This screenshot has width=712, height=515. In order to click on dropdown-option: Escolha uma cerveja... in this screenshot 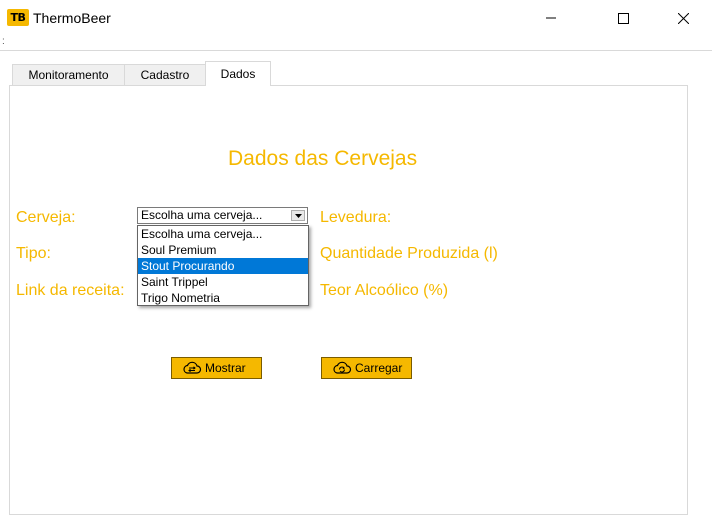, I will do `click(223, 234)`.